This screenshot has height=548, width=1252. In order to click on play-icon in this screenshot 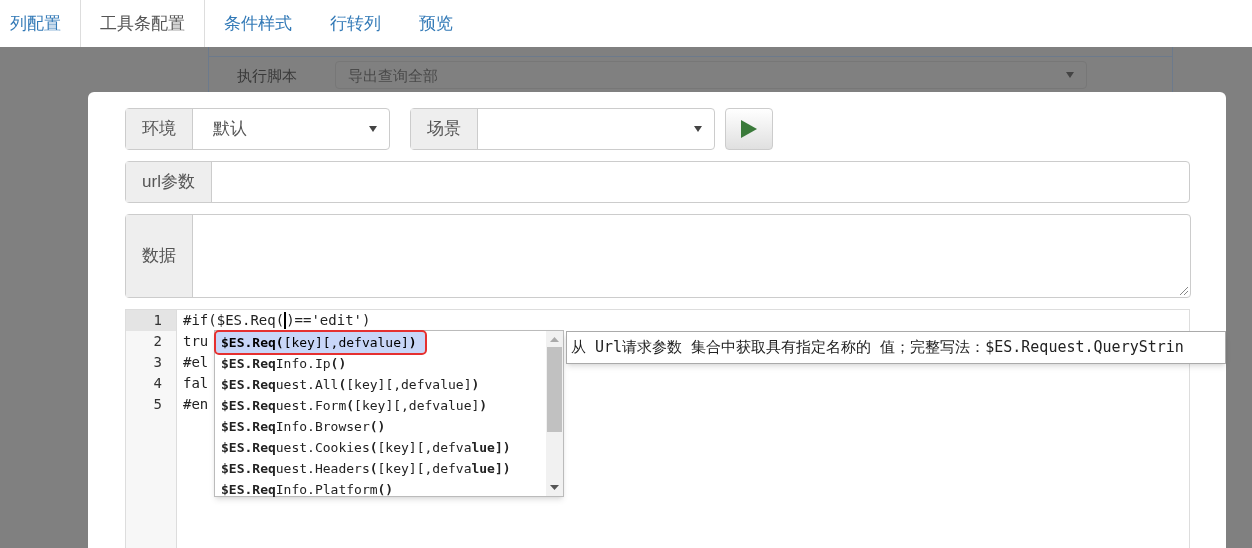, I will do `click(749, 129)`.